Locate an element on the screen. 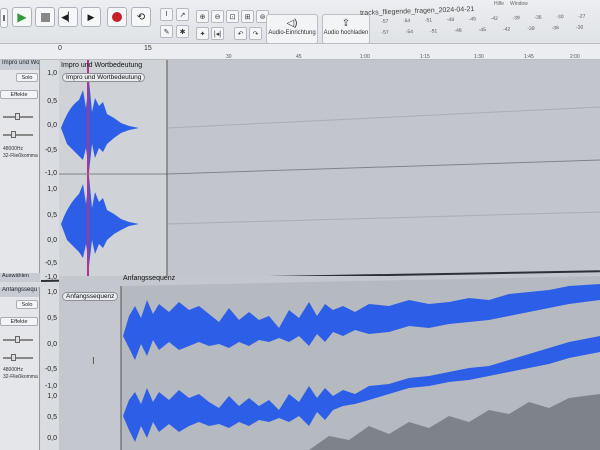  audio-setup-button: ◁) Audio-Einrichtung is located at coordinates (292, 29).